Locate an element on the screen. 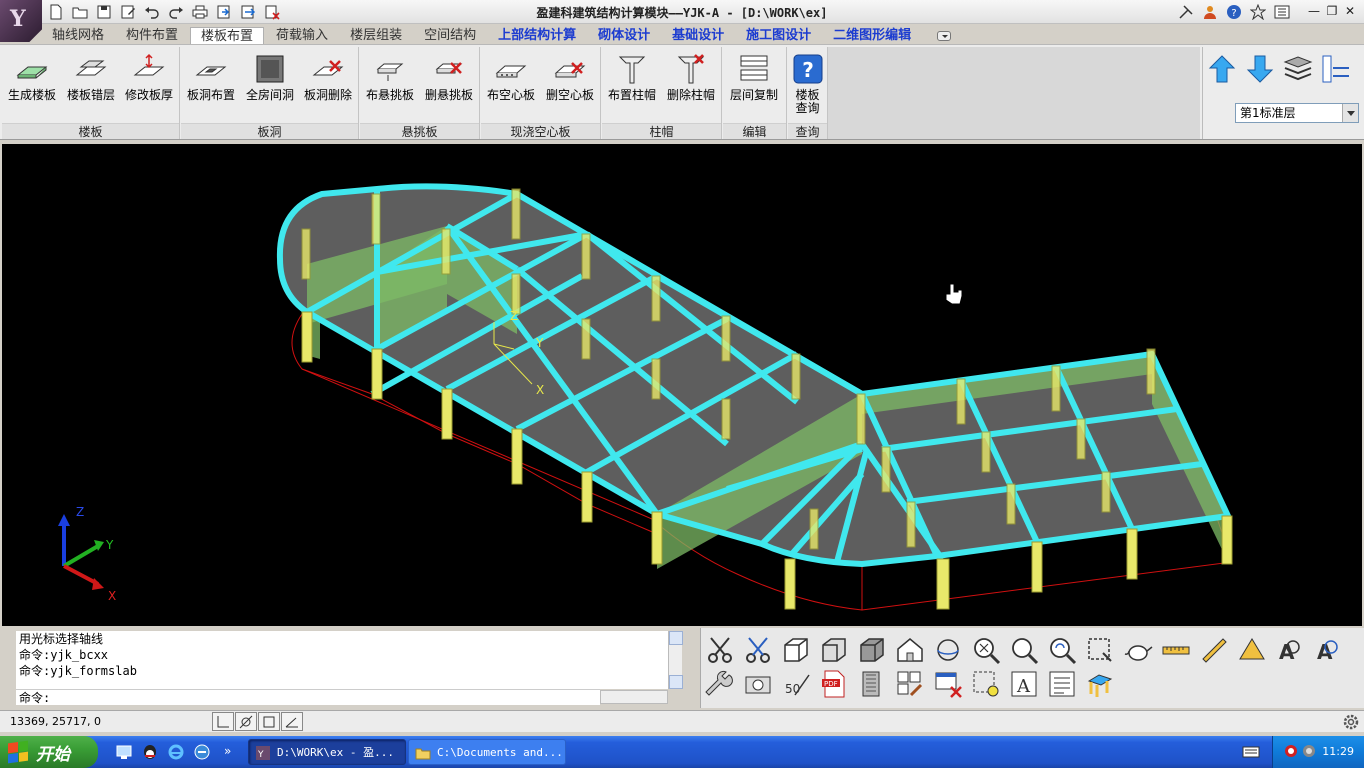  modify-thickness-button: 修改板厚 is located at coordinates (149, 83).